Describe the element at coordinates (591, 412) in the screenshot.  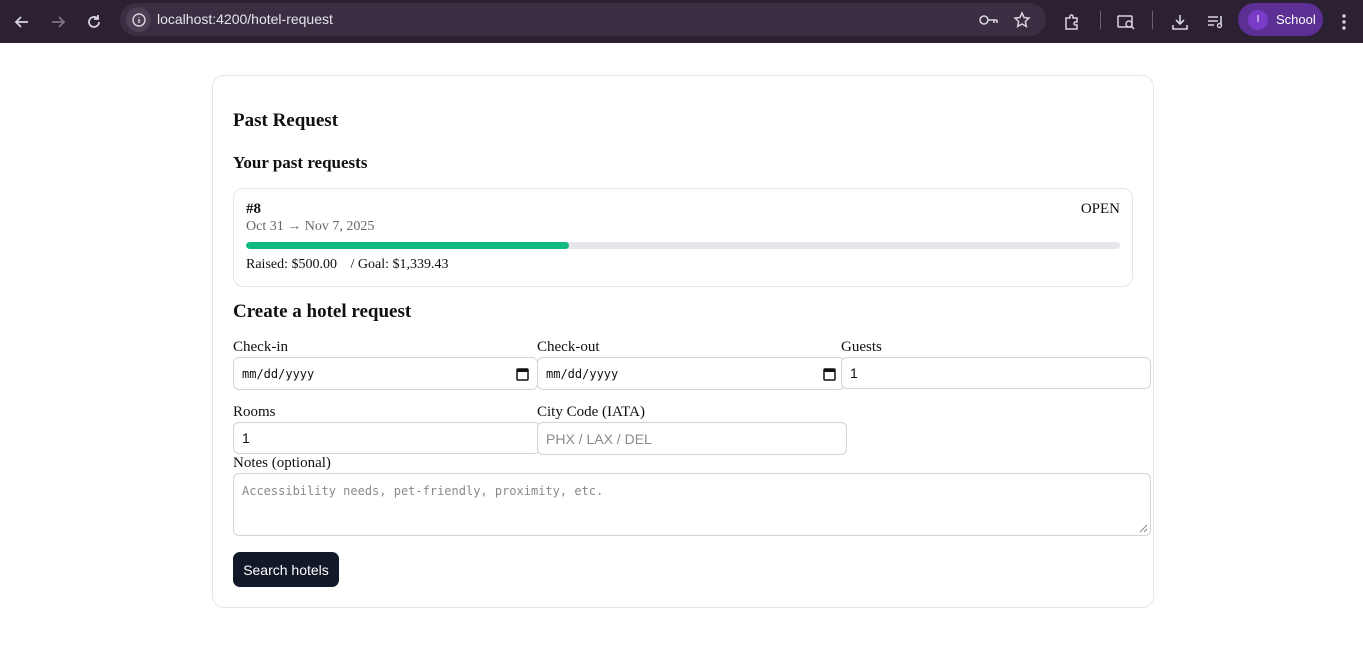
I see `city-code-label: City Code (IATA)` at that location.